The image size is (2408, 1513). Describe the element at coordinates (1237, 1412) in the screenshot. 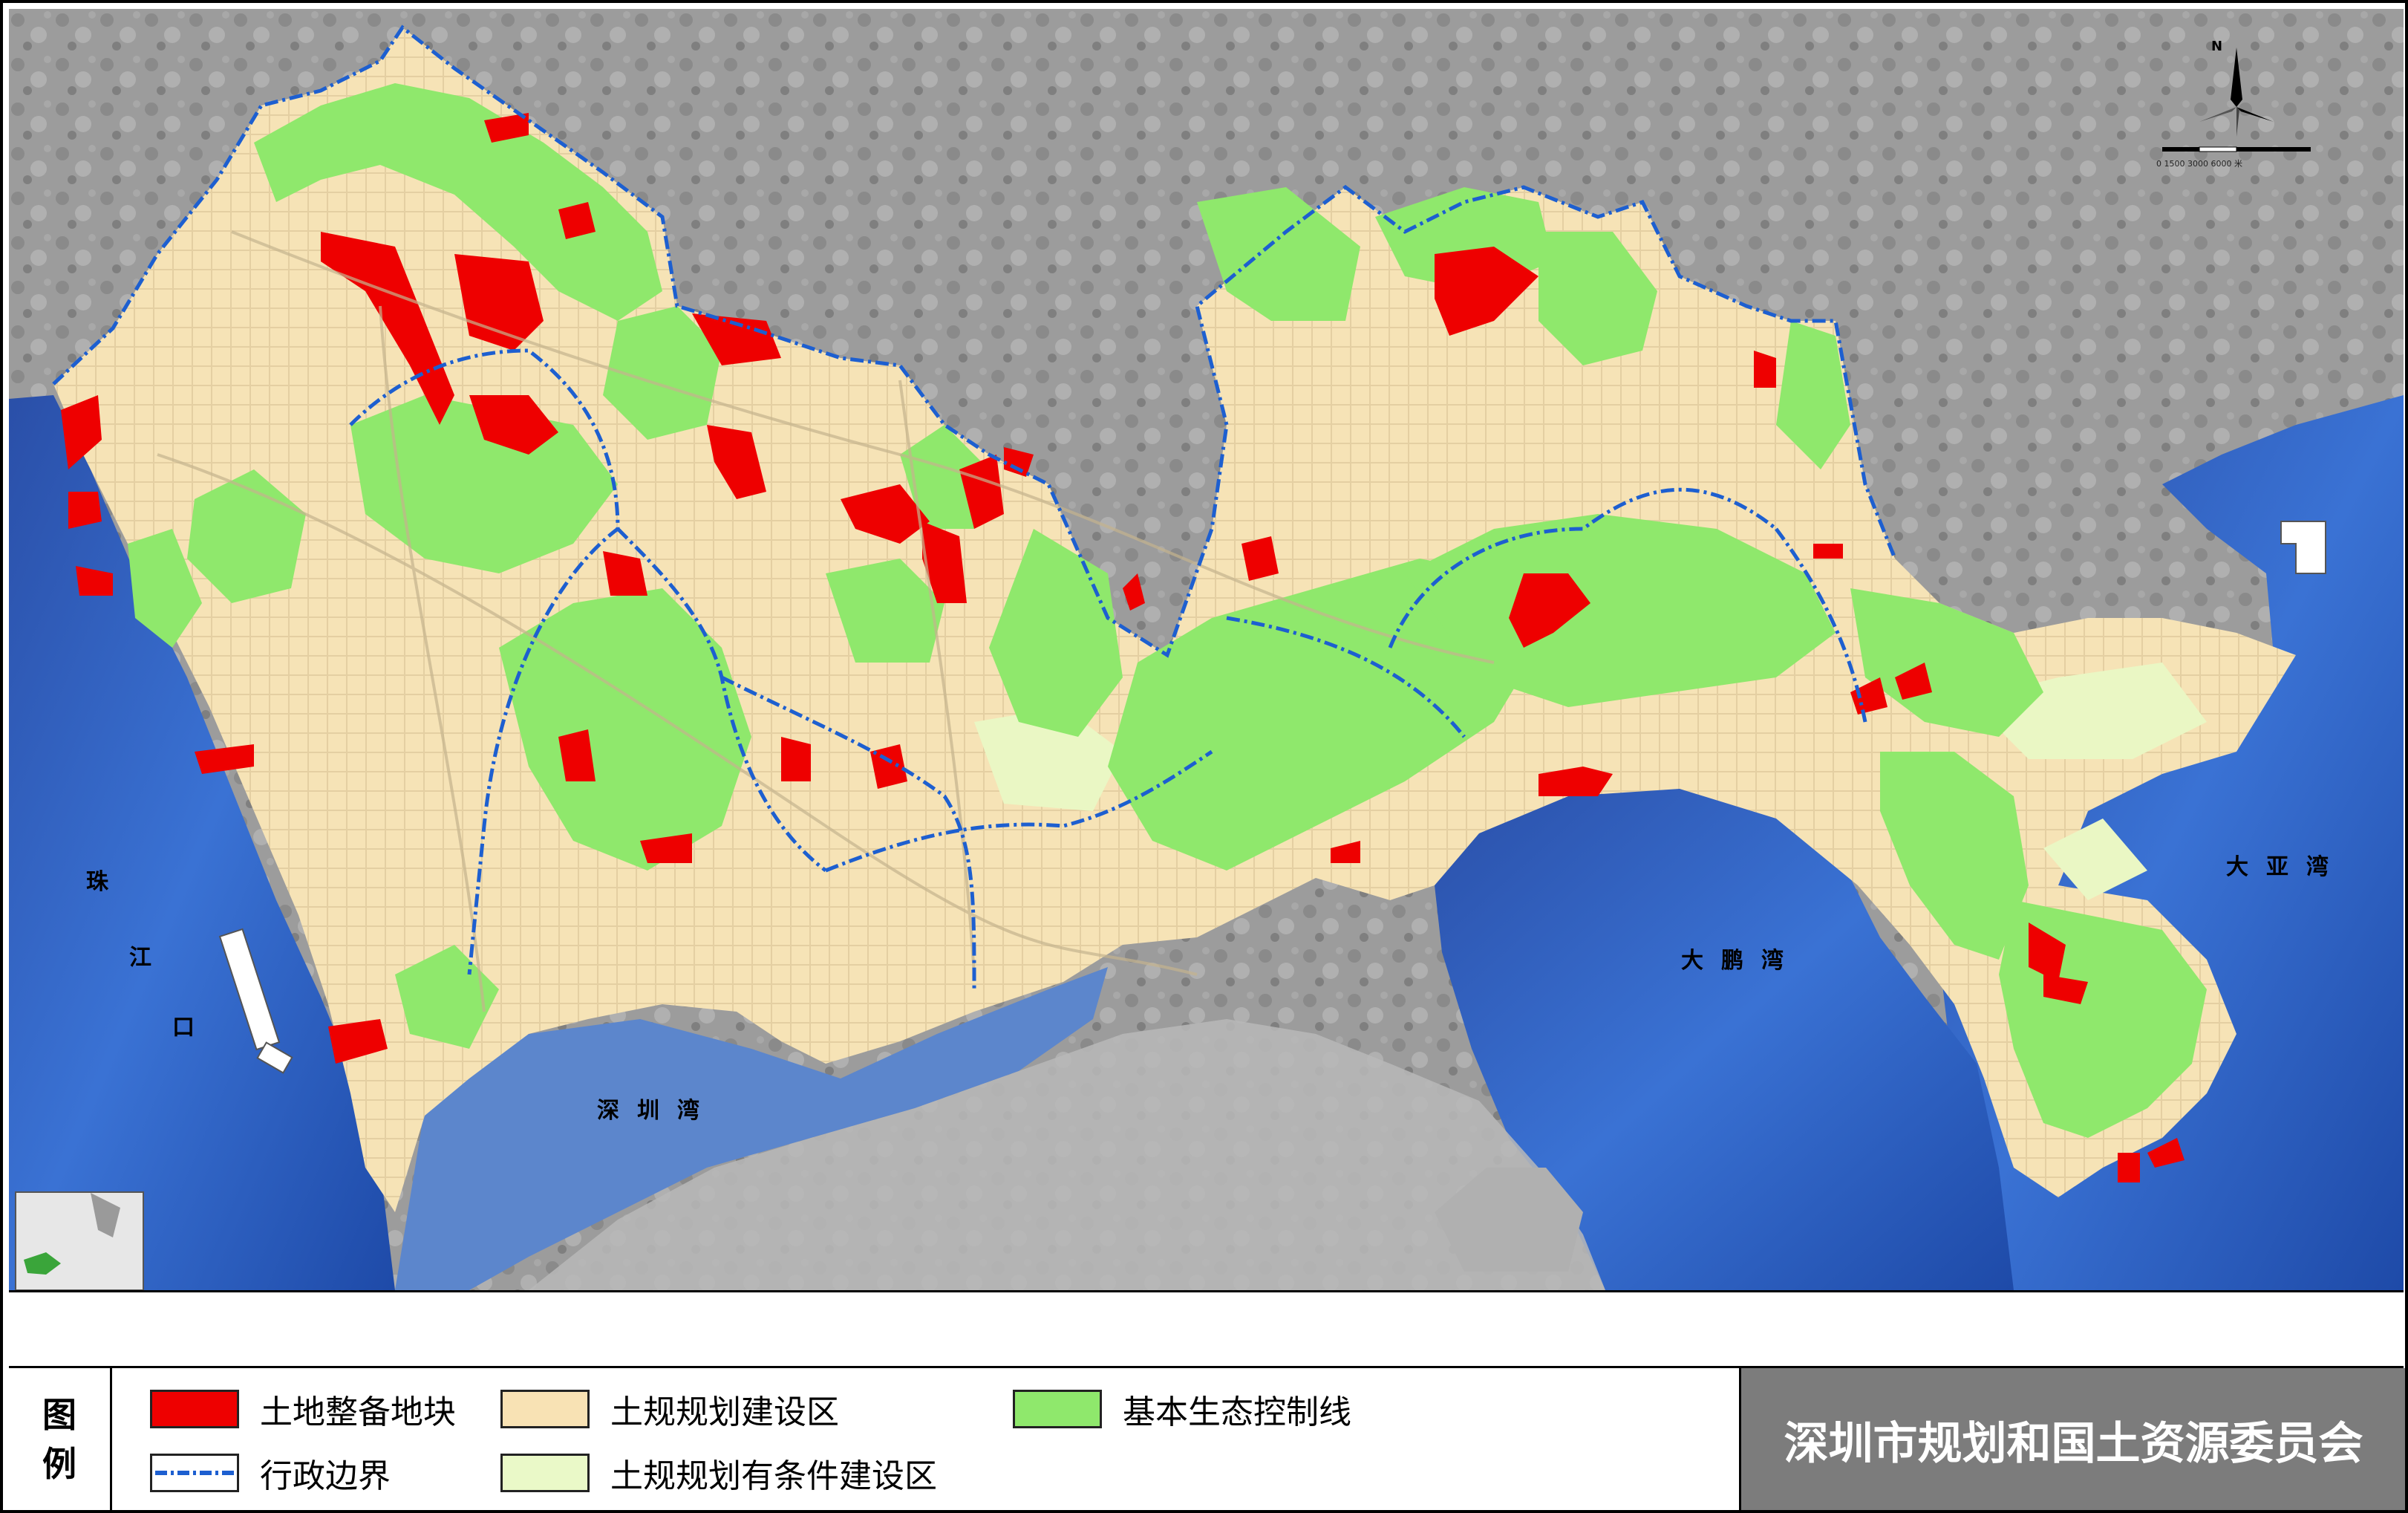

I see `legend-label-ecological: 基本生态控制线` at that location.